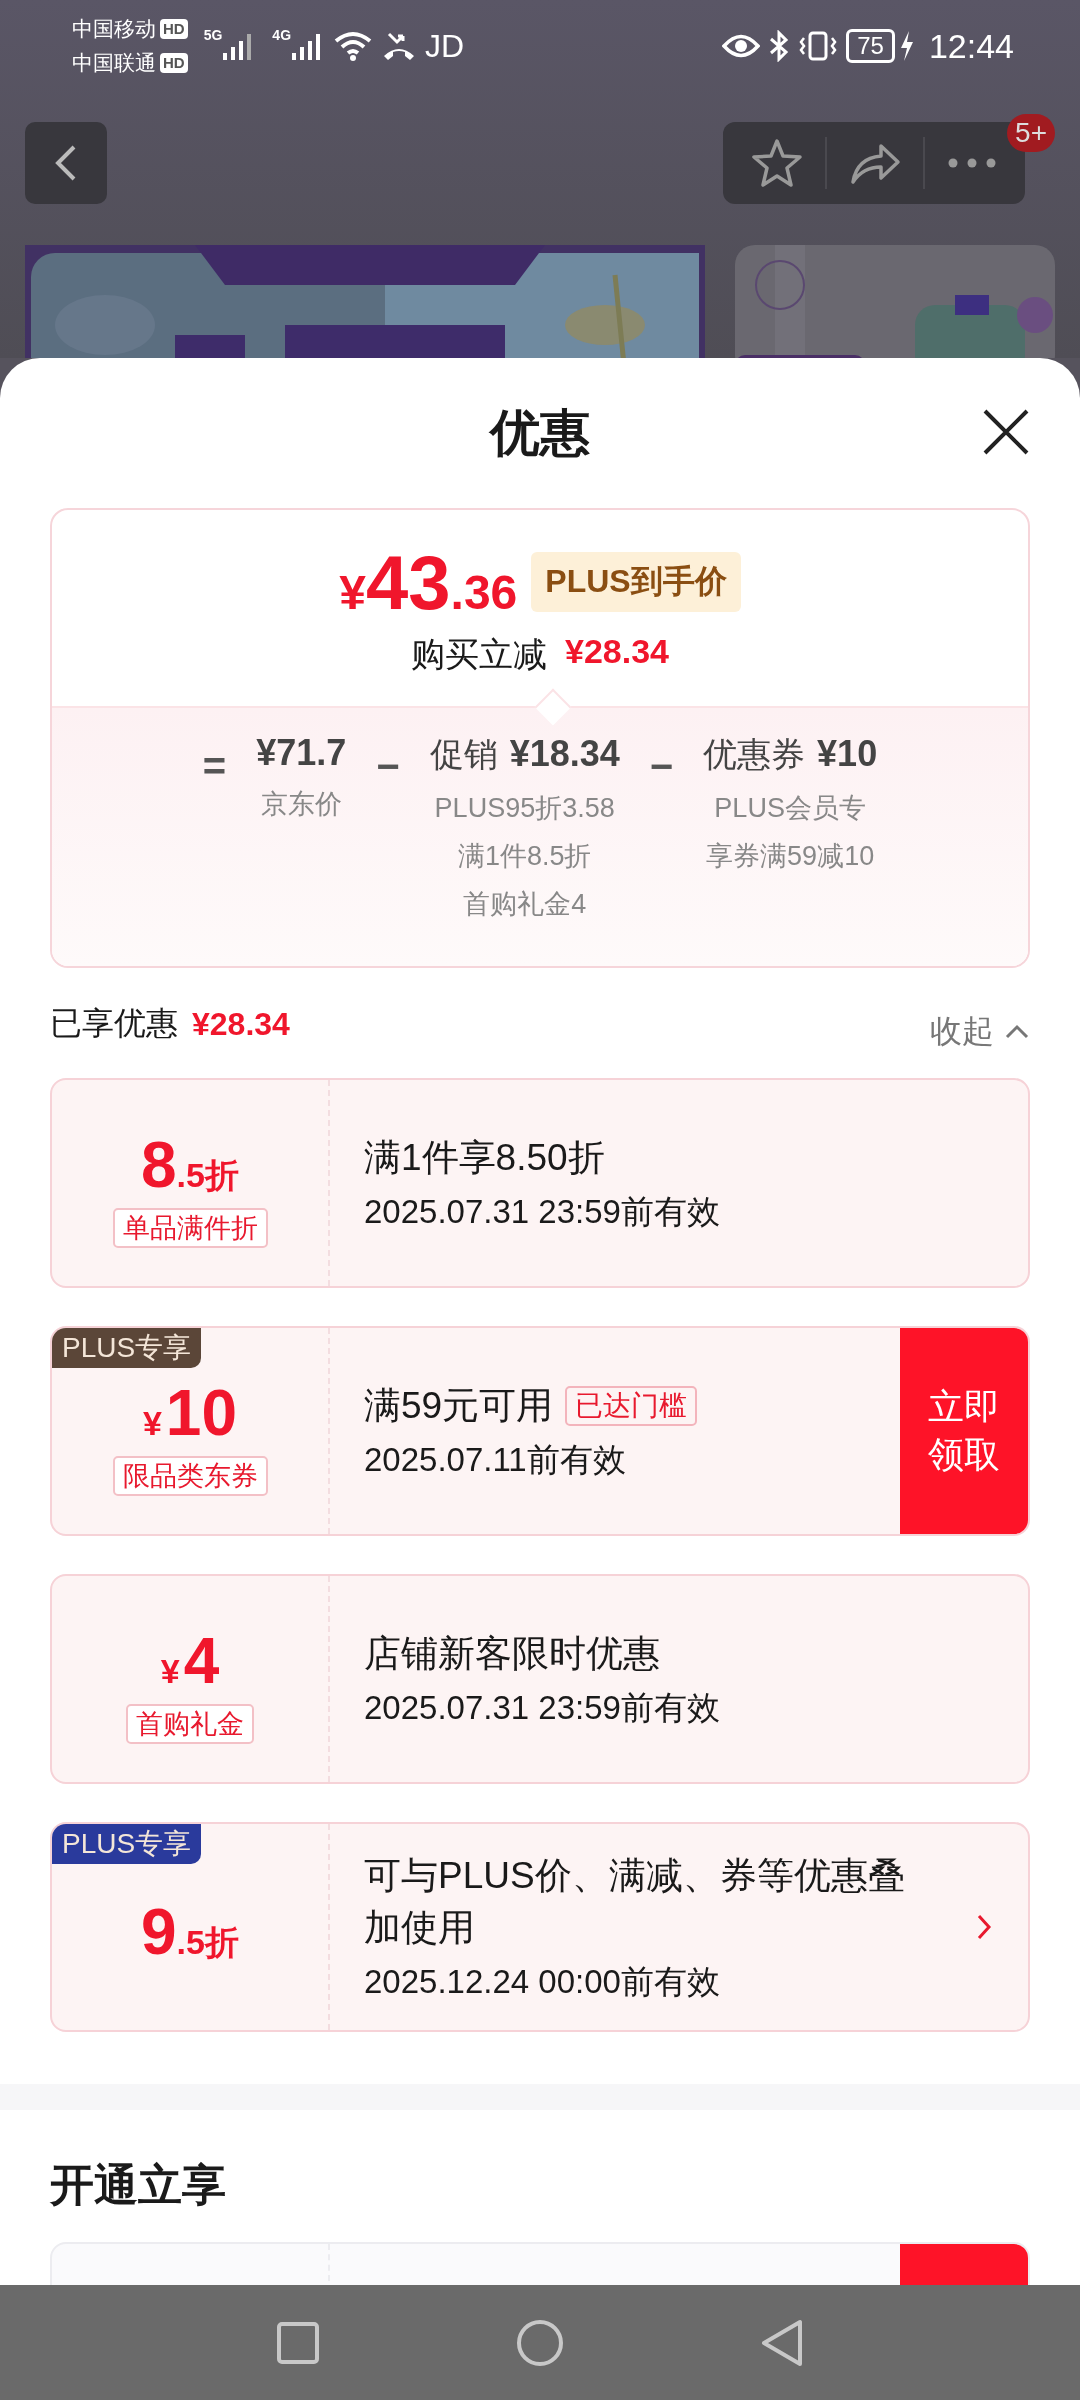  What do you see at coordinates (114, 63) in the screenshot?
I see `carrier-name: 中国联通` at bounding box center [114, 63].